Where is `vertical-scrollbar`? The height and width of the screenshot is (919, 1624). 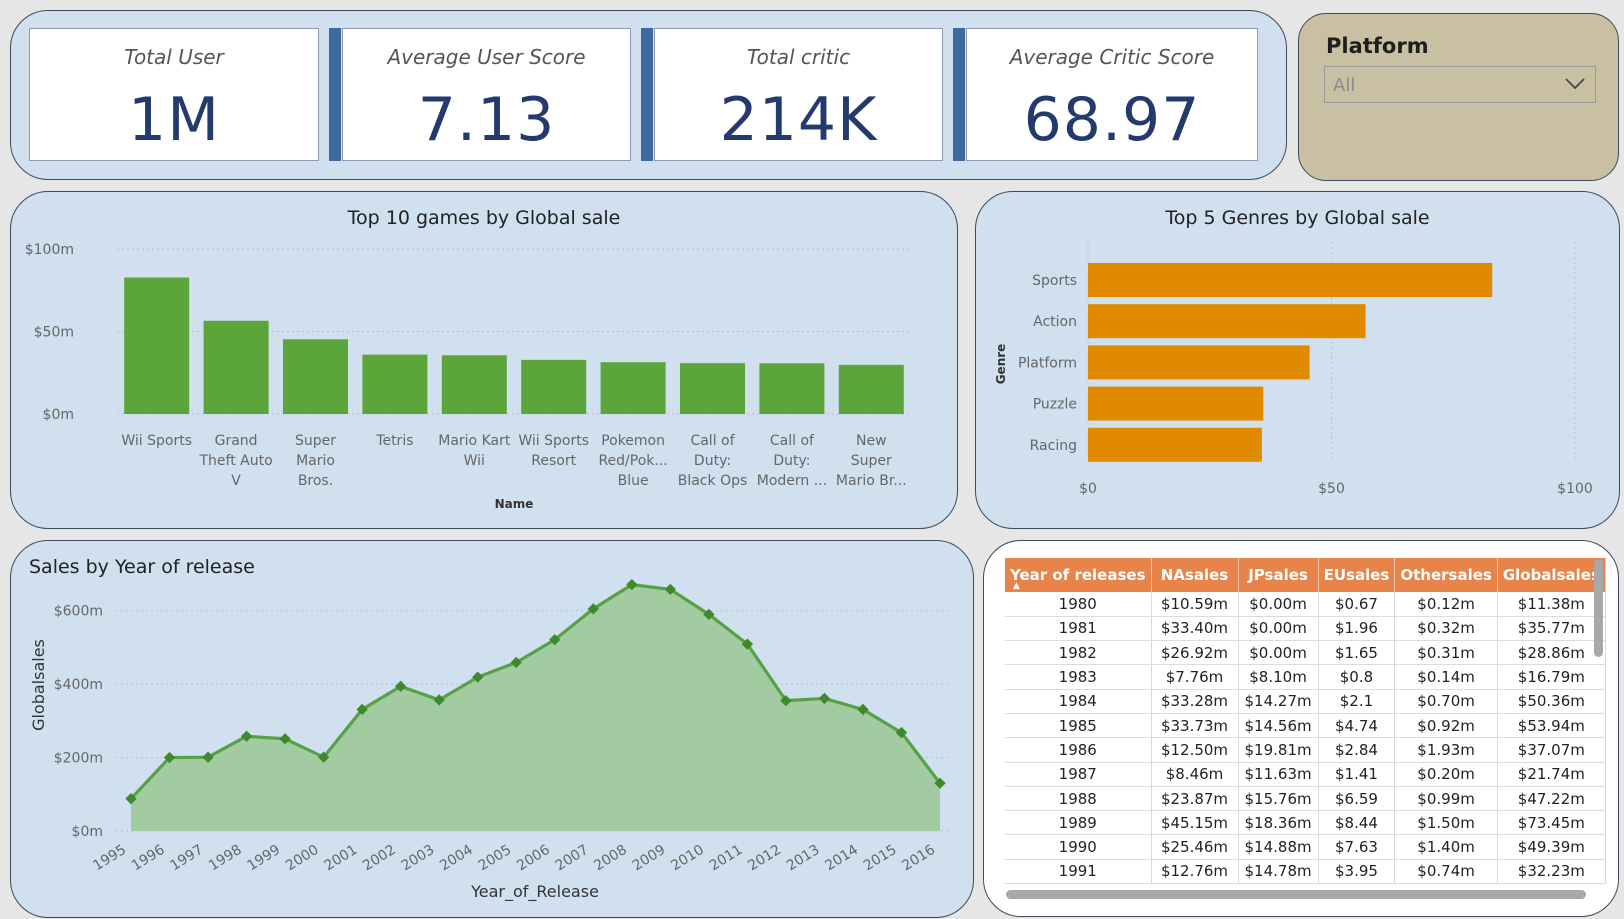 vertical-scrollbar is located at coordinates (1598, 608).